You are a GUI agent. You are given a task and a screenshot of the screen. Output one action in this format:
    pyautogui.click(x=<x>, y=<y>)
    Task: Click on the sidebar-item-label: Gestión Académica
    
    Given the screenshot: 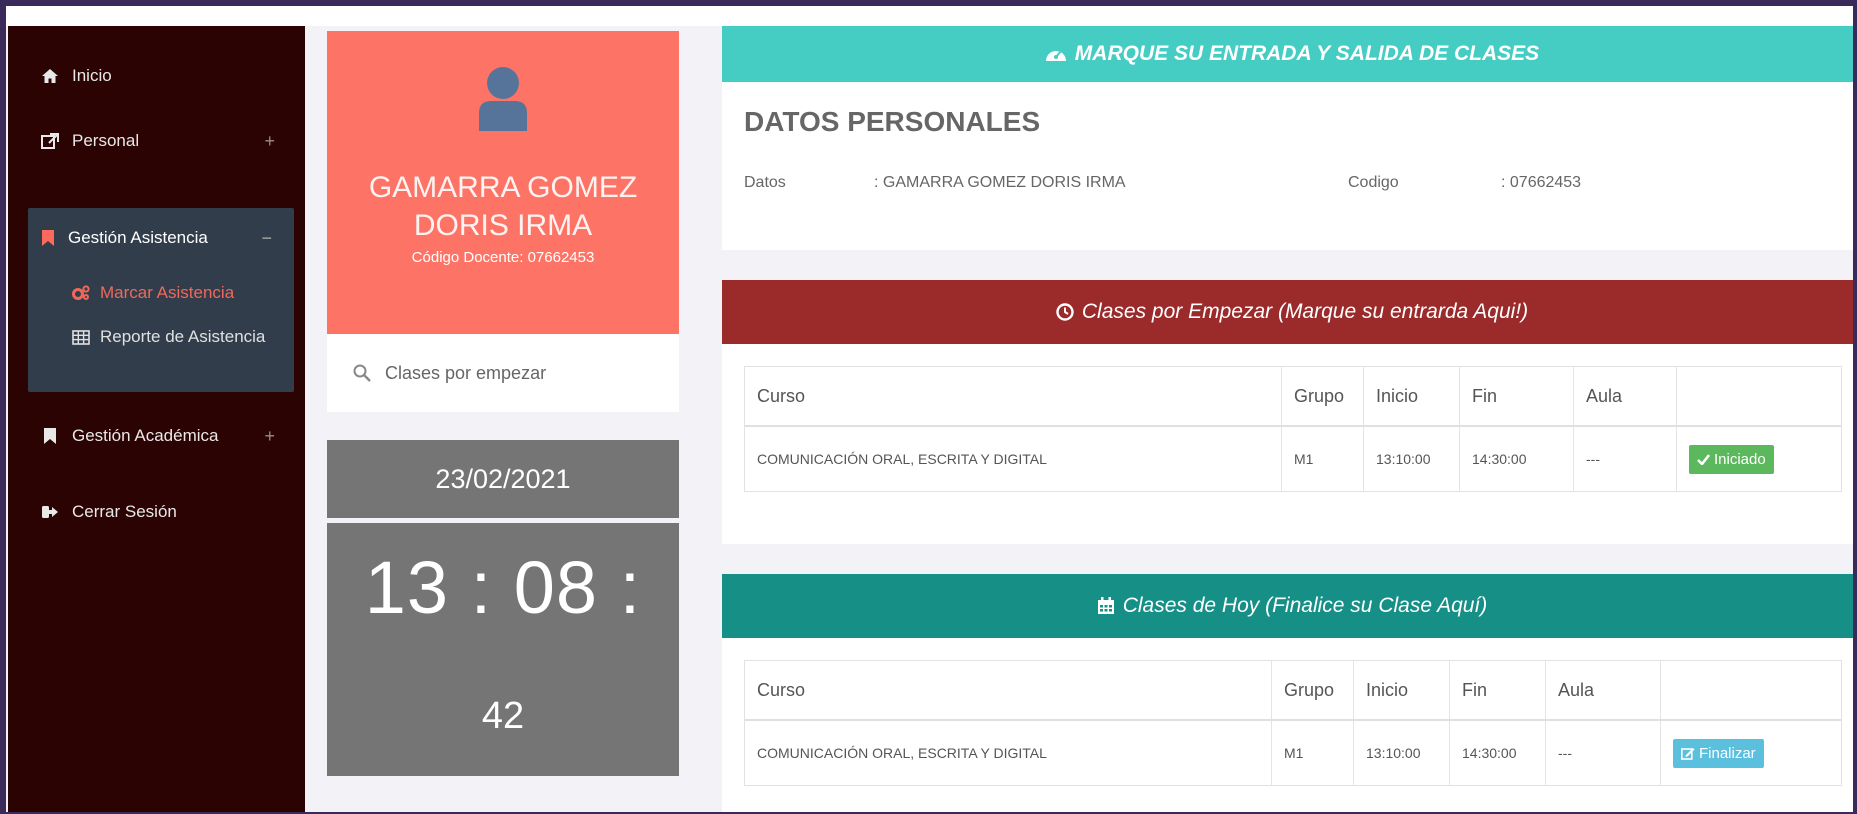 What is the action you would take?
    pyautogui.click(x=145, y=435)
    